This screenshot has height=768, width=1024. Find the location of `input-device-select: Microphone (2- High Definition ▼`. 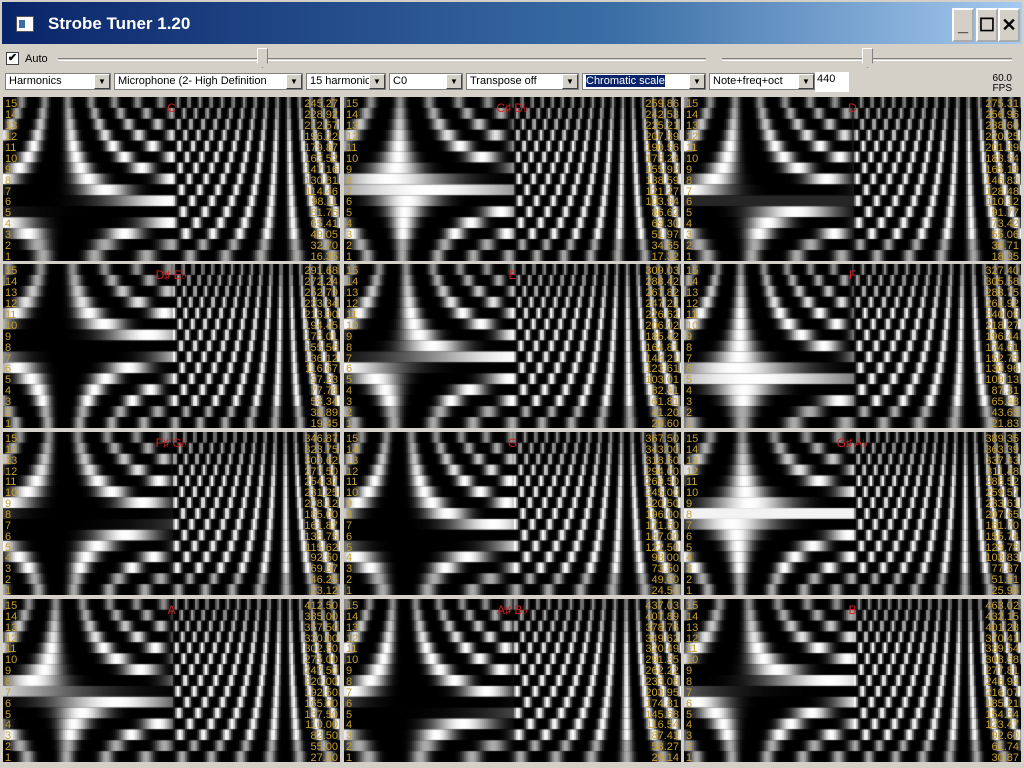

input-device-select: Microphone (2- High Definition ▼ is located at coordinates (208, 81).